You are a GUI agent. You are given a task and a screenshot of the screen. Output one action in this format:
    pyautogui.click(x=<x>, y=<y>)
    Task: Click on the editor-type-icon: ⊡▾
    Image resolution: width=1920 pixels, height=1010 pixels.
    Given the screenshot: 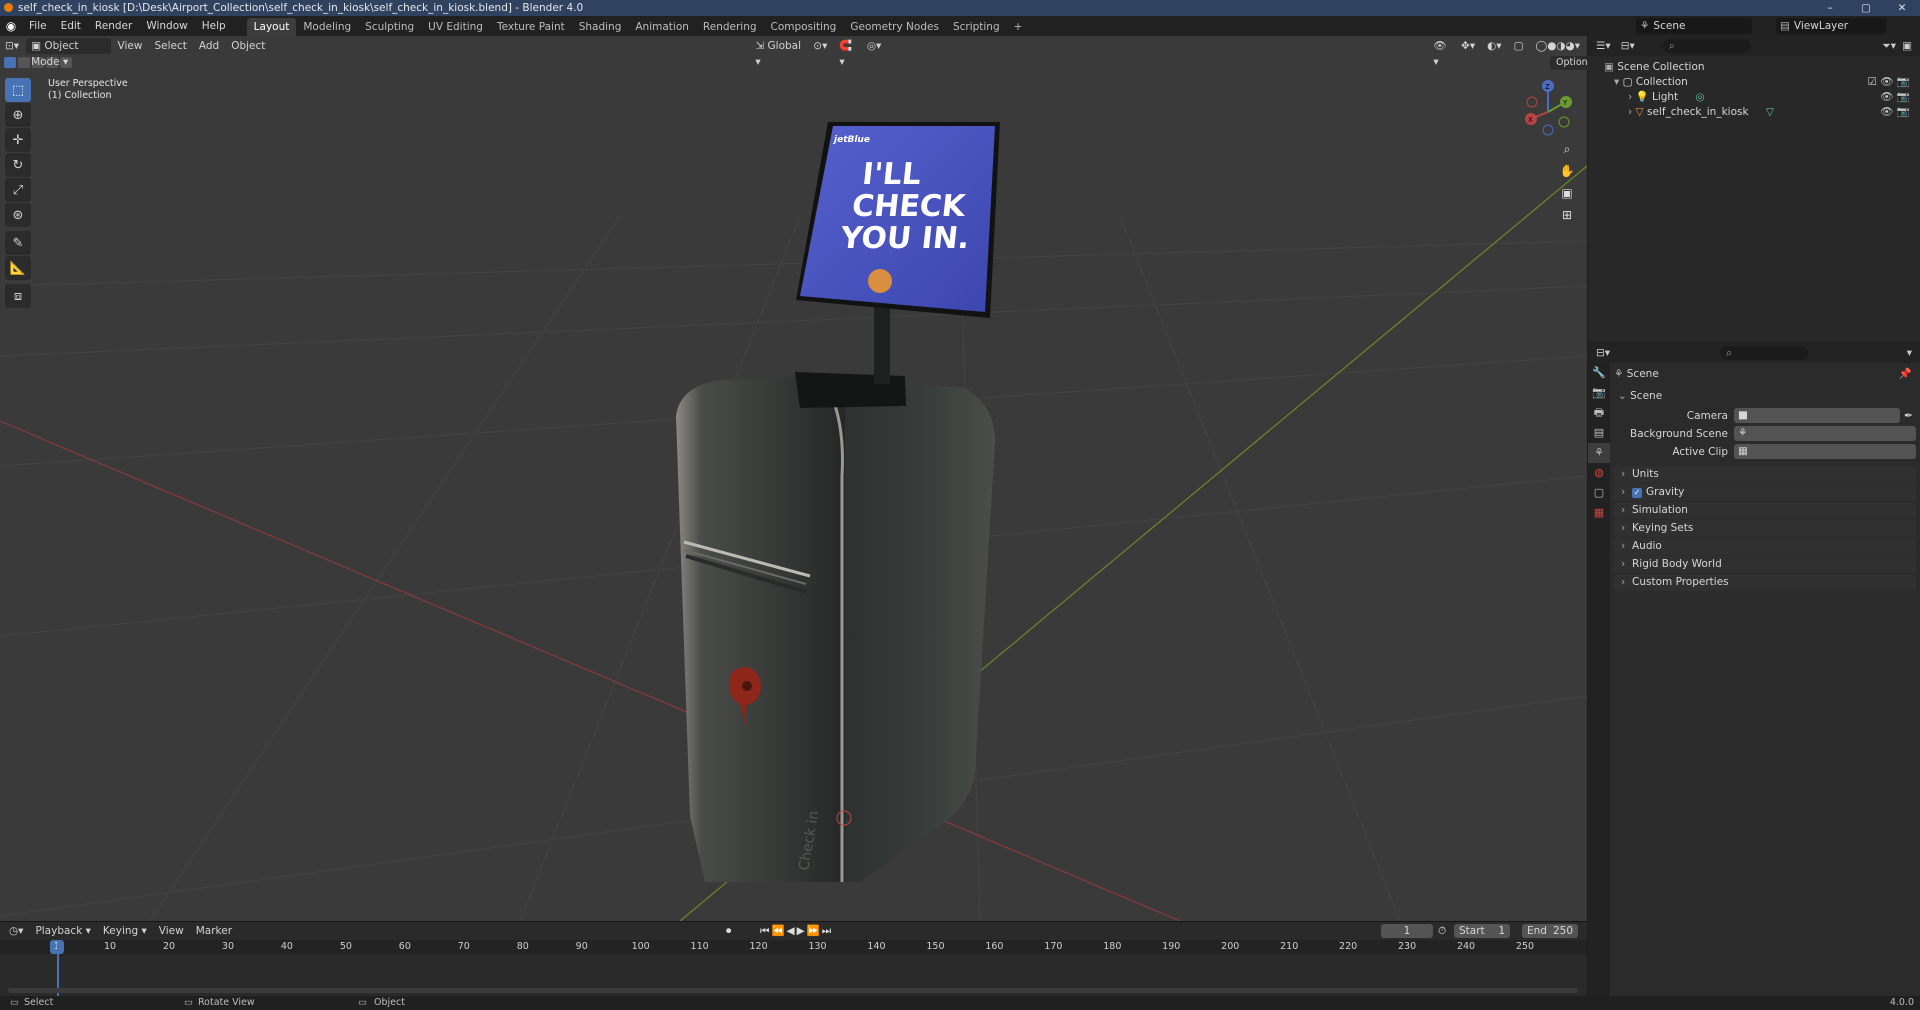 What is the action you would take?
    pyautogui.click(x=12, y=46)
    